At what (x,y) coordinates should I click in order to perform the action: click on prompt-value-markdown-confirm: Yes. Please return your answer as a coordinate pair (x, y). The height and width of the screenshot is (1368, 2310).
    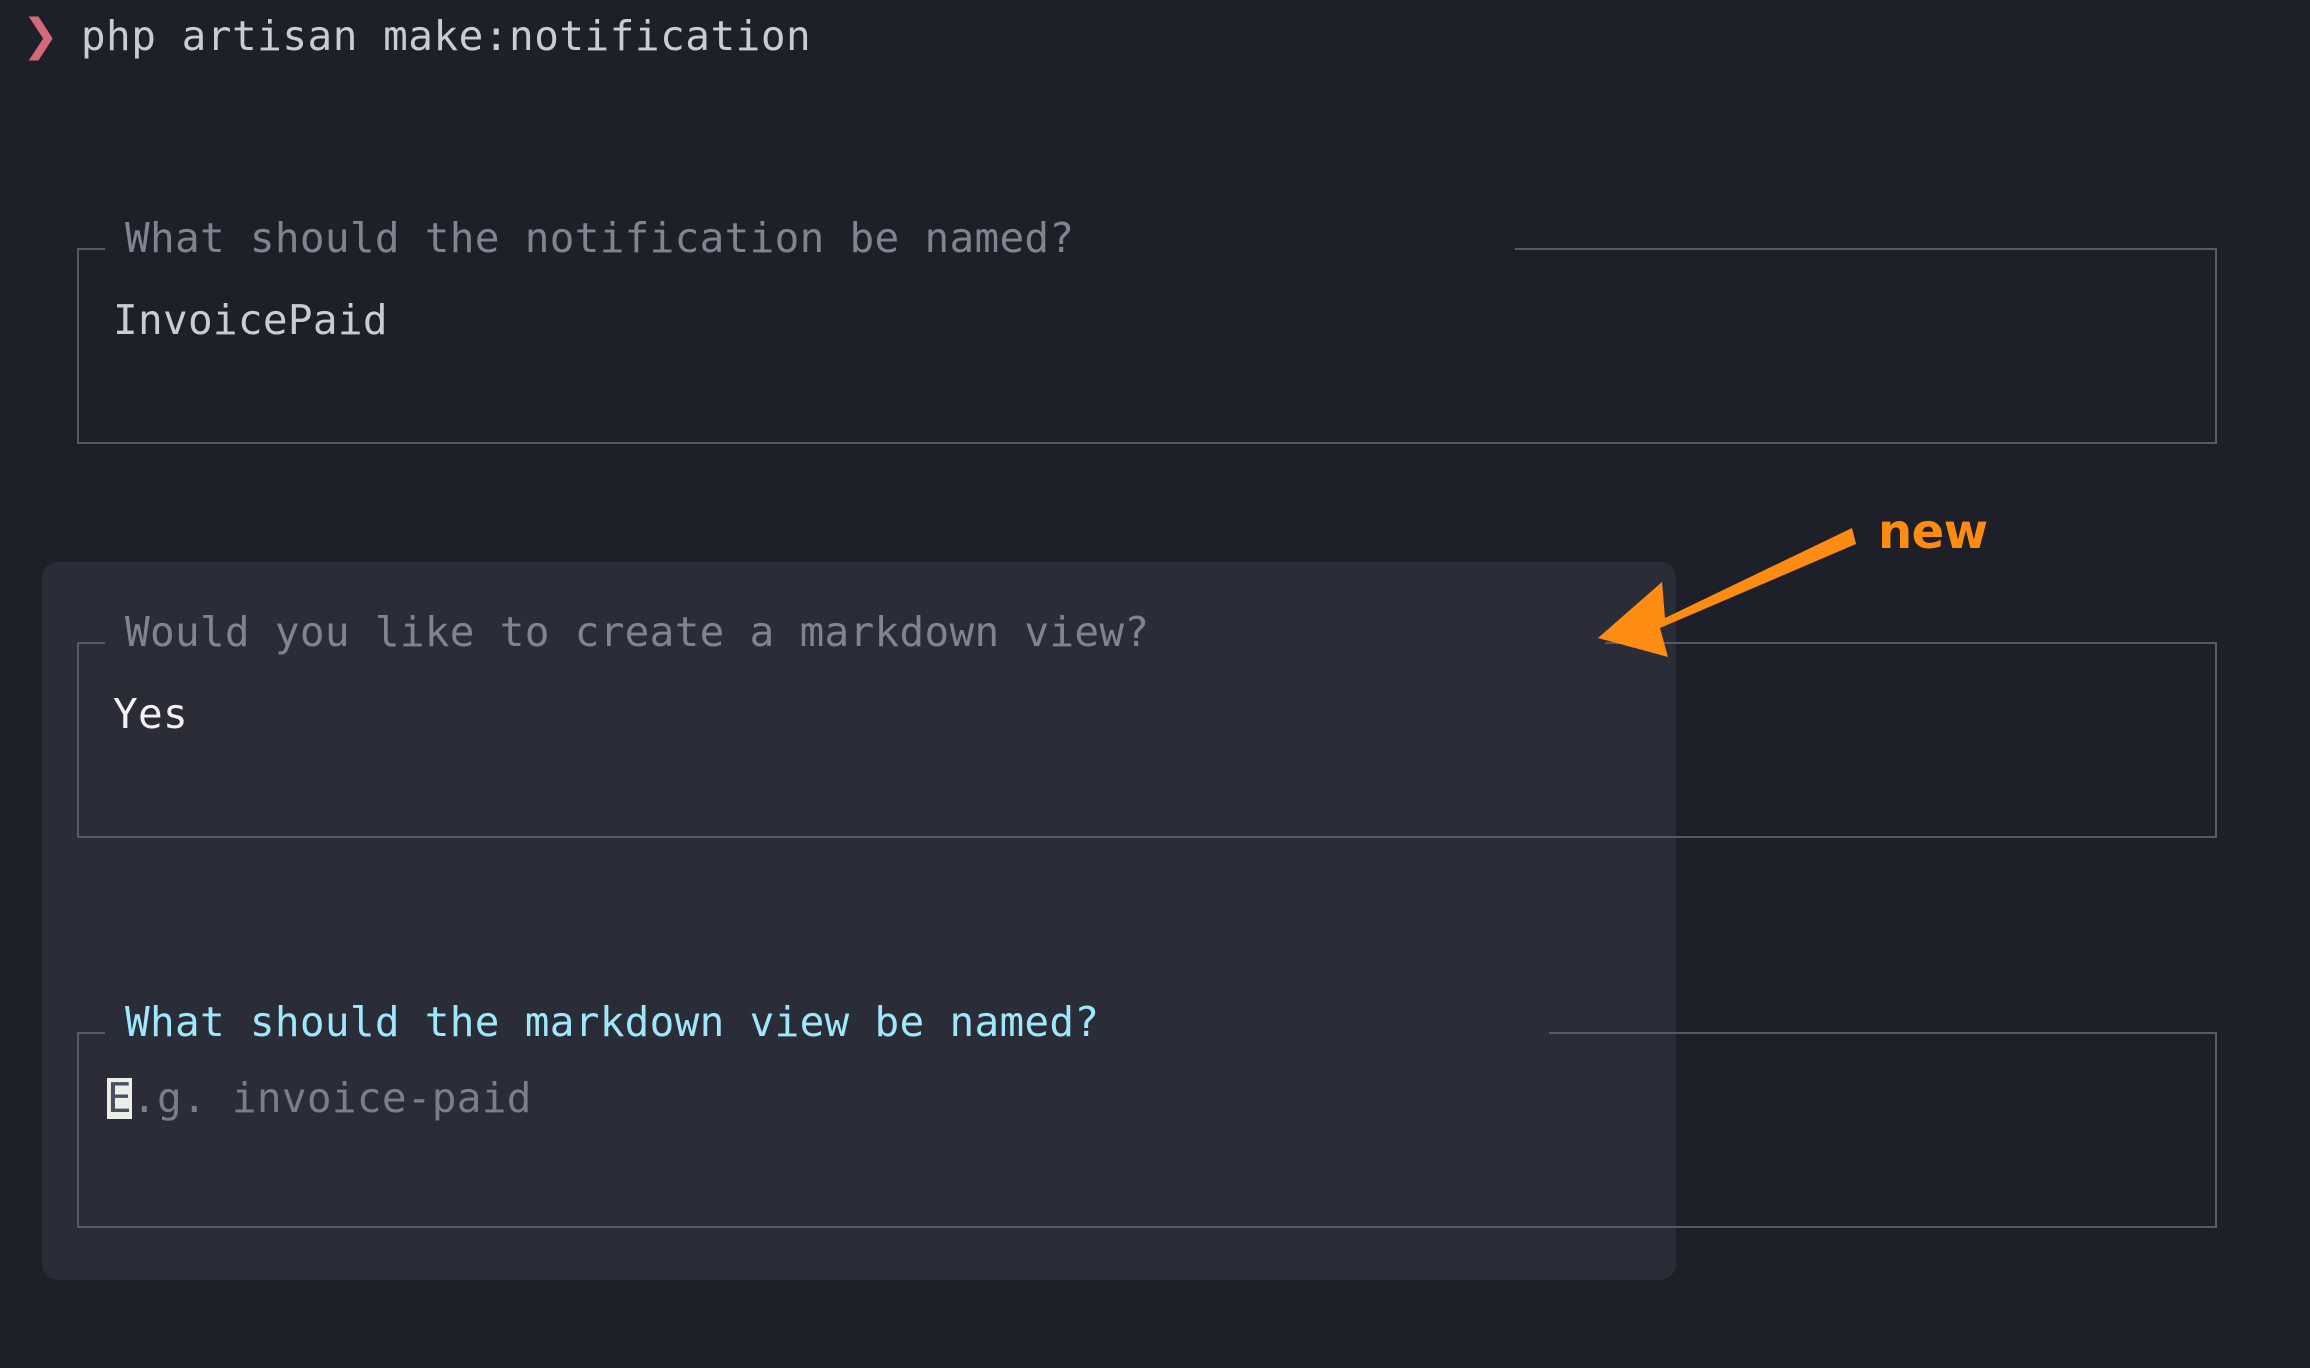
    Looking at the image, I should click on (150, 714).